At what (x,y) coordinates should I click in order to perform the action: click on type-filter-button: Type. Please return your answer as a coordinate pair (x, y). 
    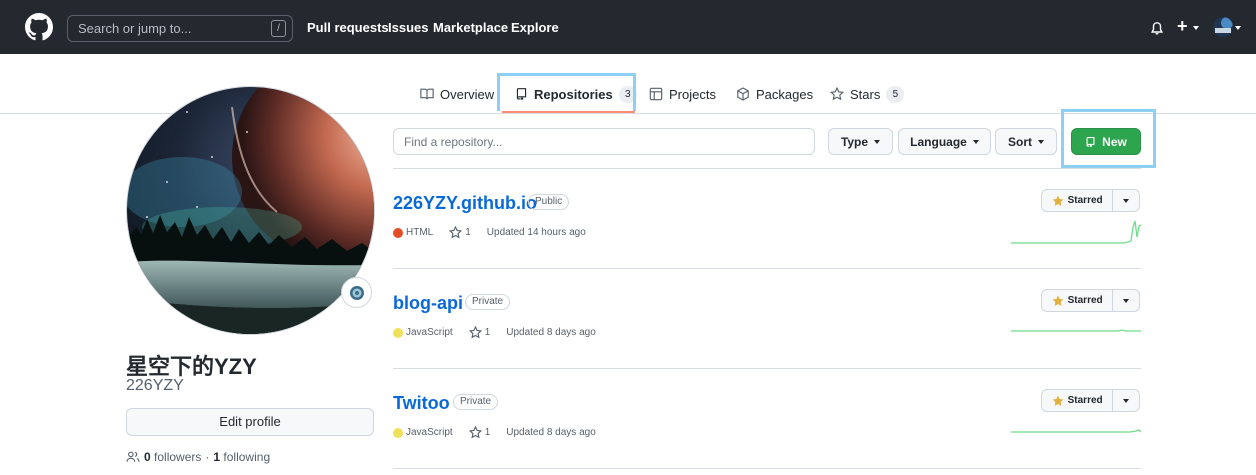
    Looking at the image, I should click on (860, 141).